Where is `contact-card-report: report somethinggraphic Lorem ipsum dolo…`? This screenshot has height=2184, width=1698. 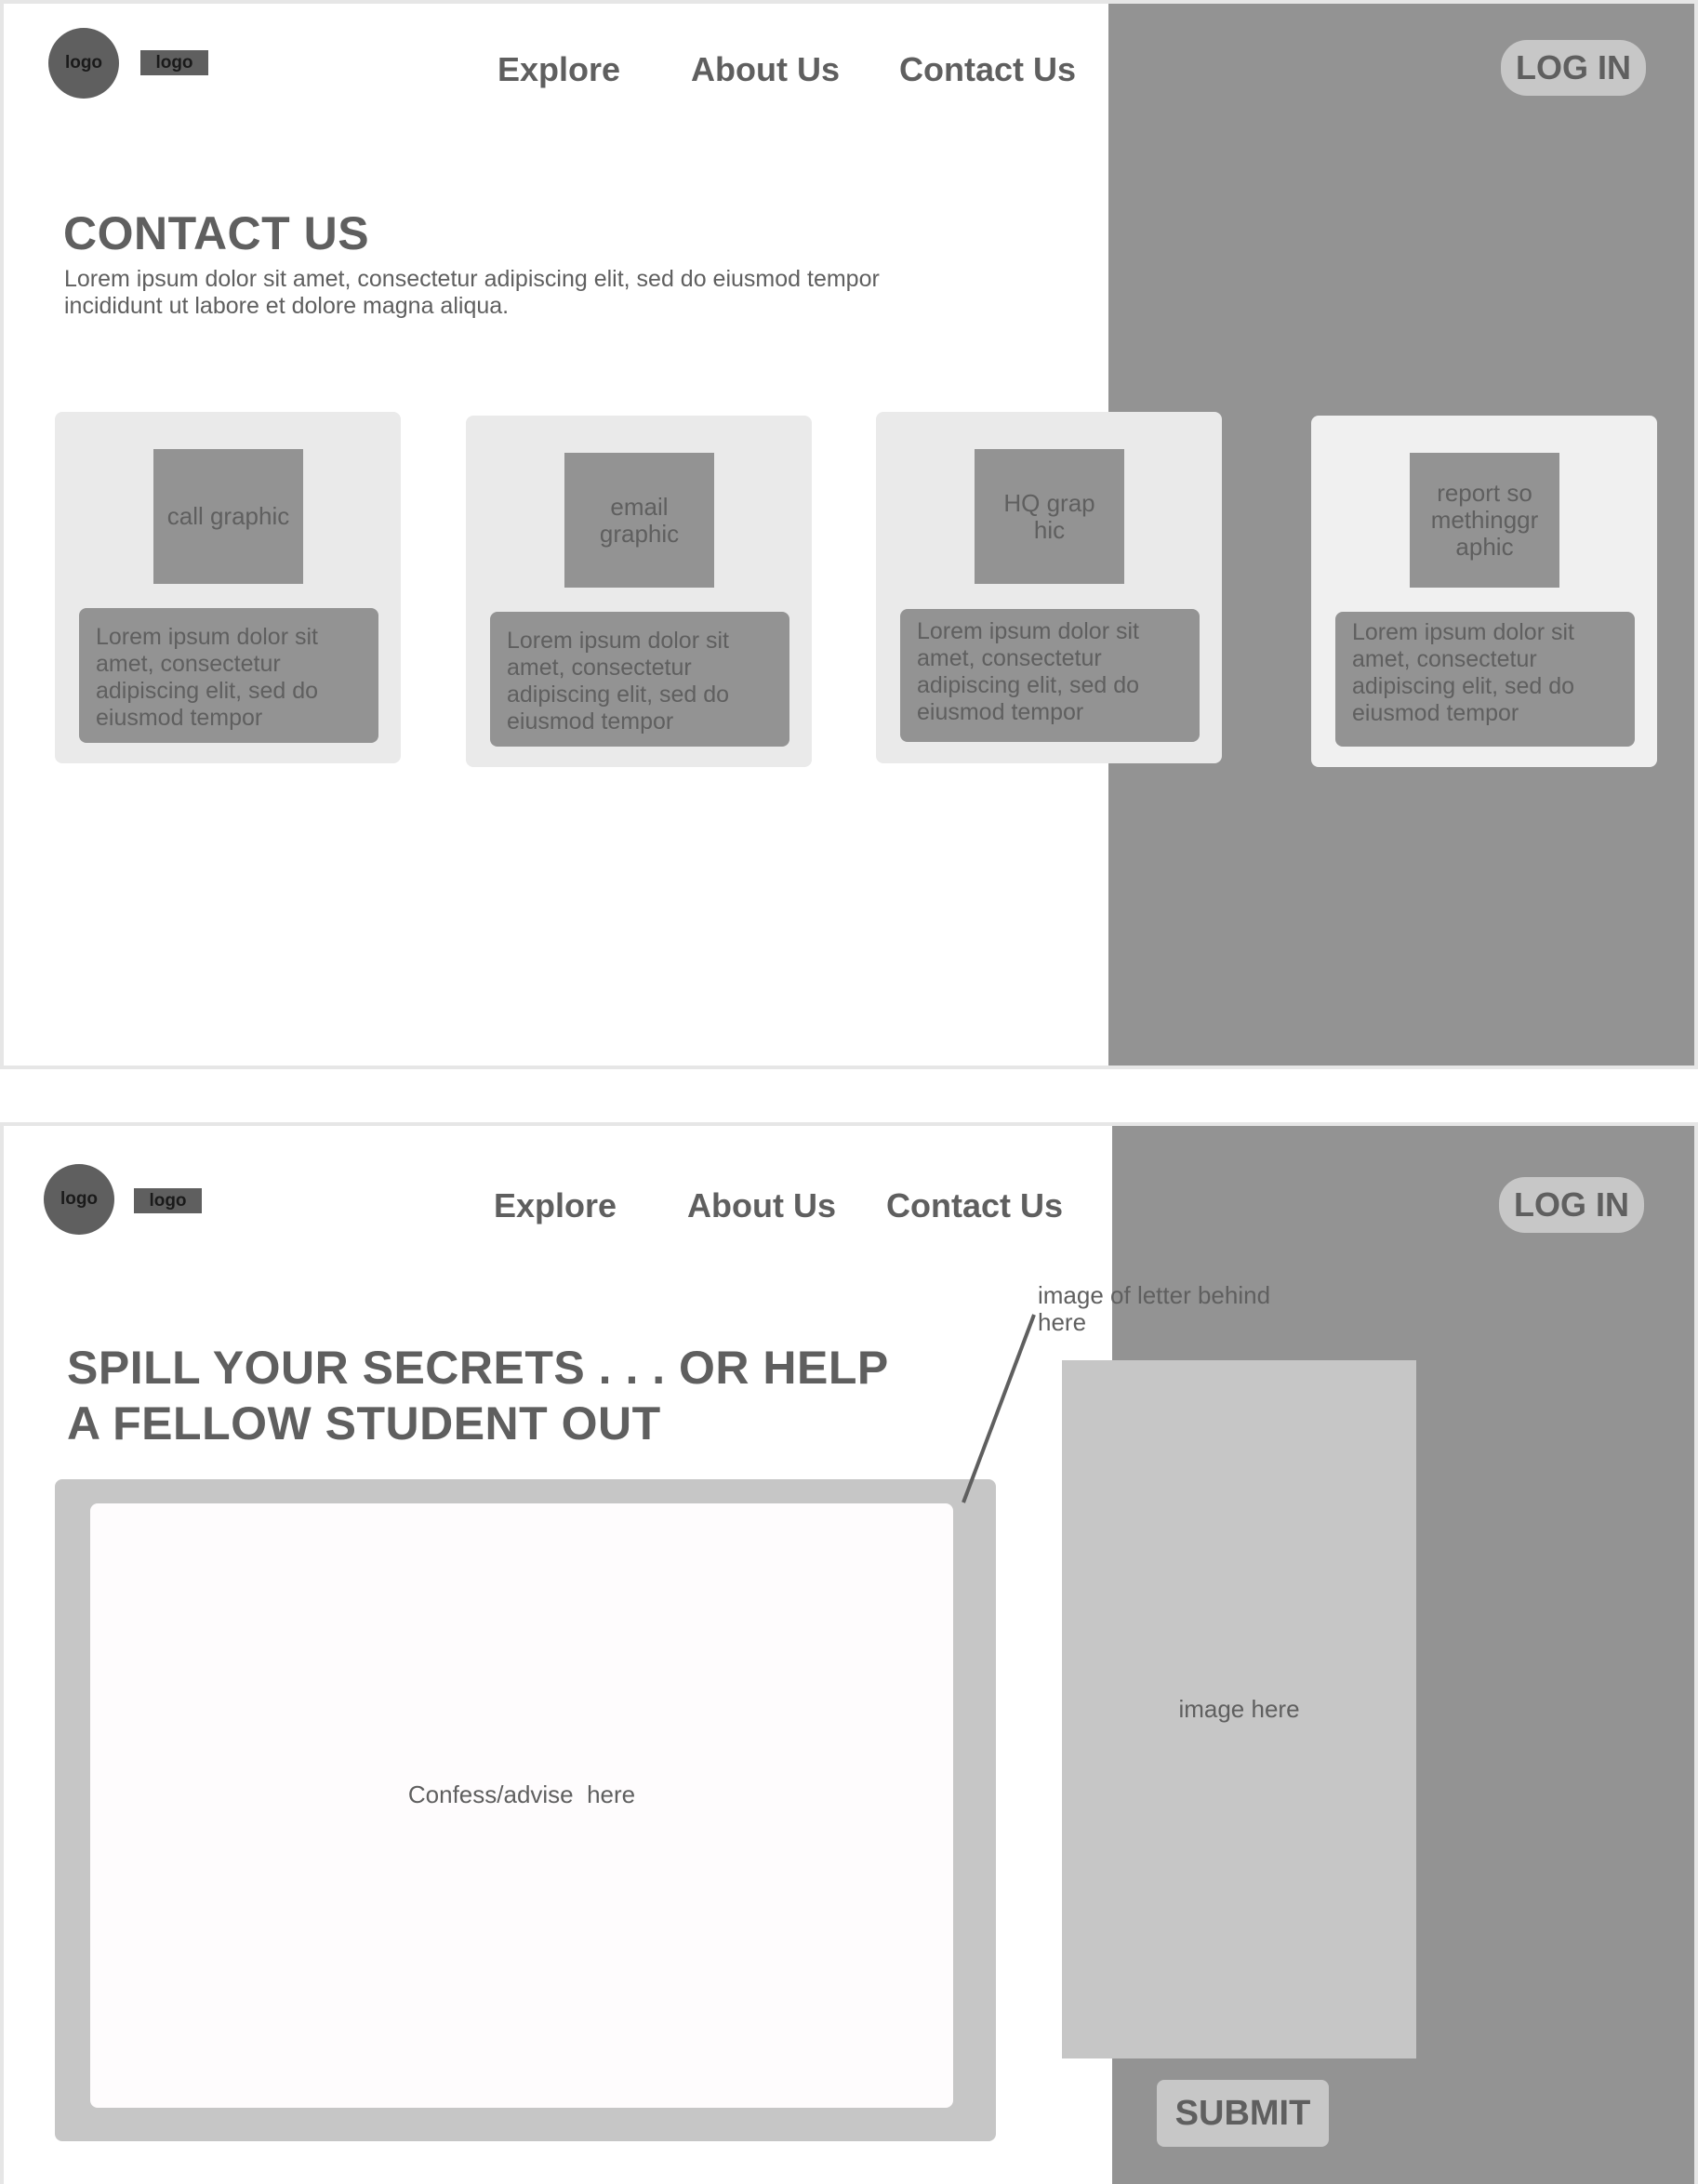
contact-card-report: report somethinggraphic Lorem ipsum dolo… is located at coordinates (1484, 591).